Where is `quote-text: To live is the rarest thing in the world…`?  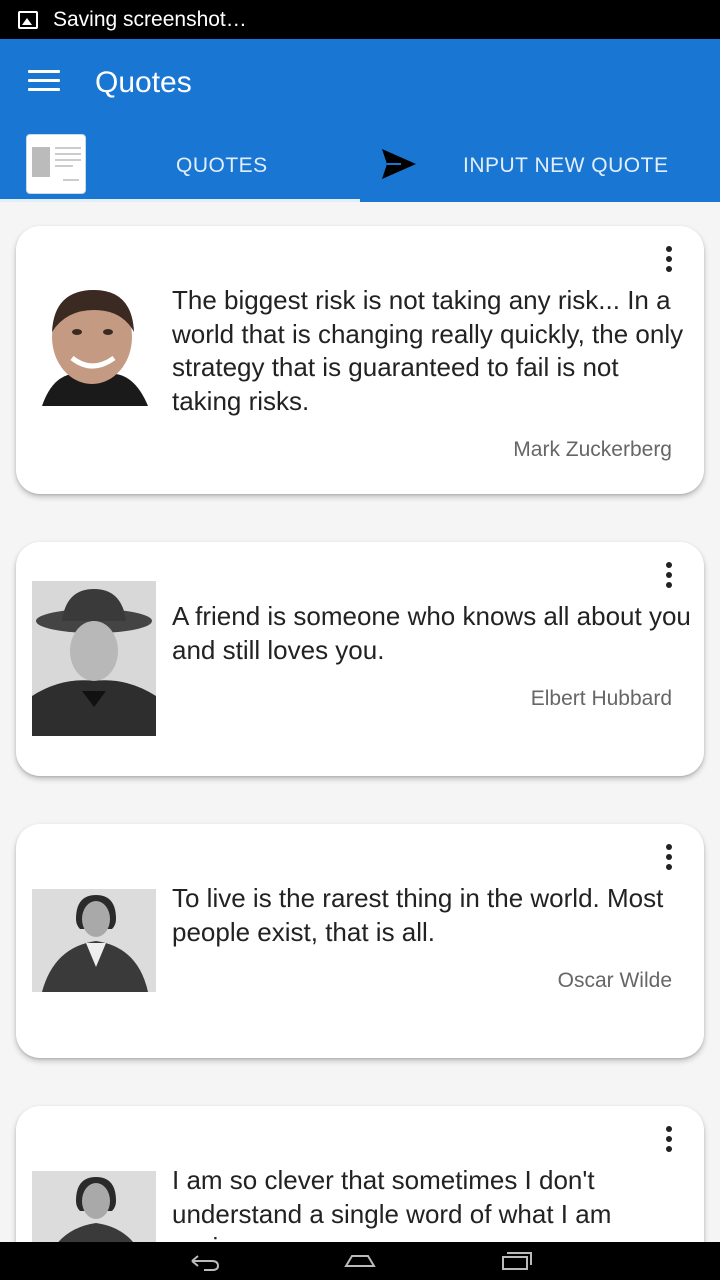 quote-text: To live is the rarest thing in the world… is located at coordinates (418, 915).